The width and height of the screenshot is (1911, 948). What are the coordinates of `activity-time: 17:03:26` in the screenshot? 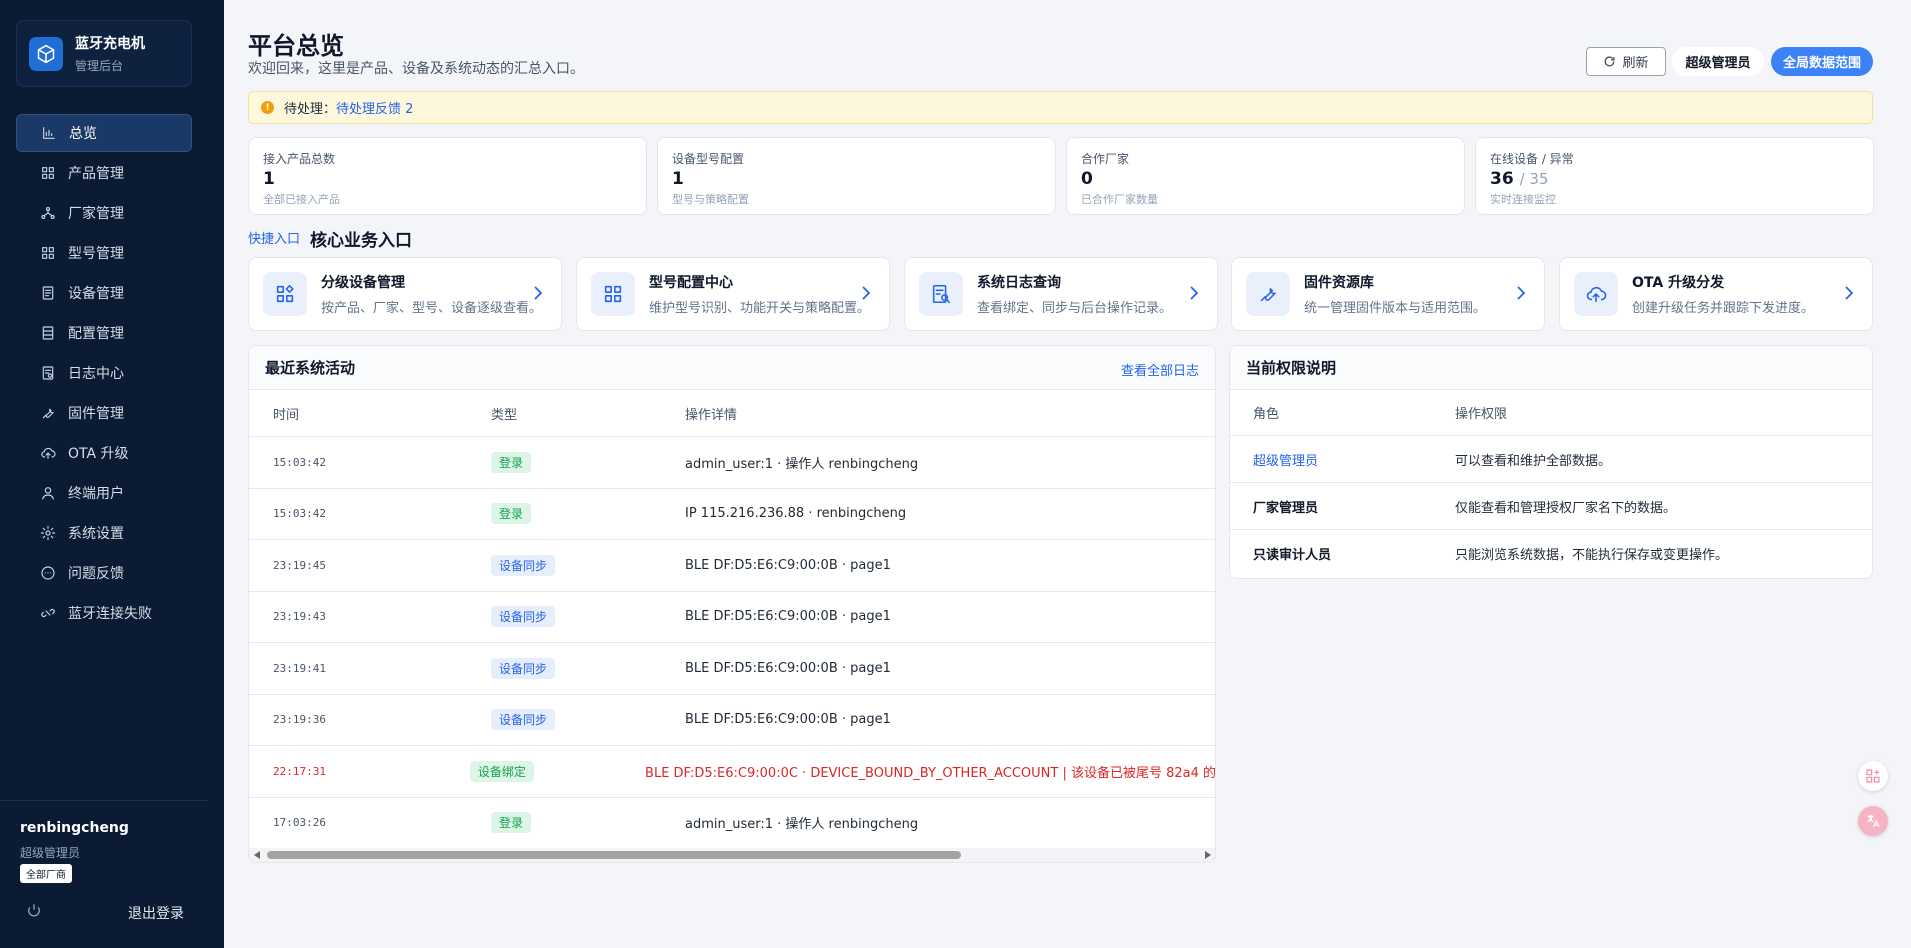 It's located at (299, 823).